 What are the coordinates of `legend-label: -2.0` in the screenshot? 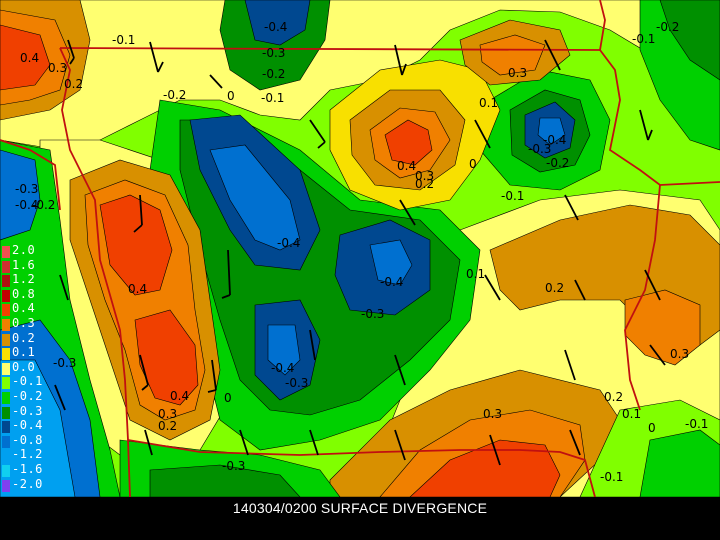 It's located at (27, 483).